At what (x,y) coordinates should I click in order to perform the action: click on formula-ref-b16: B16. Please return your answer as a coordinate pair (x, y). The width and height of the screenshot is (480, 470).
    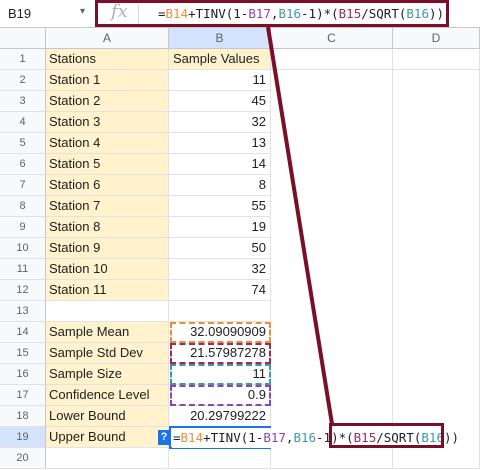
    Looking at the image, I should click on (305, 437).